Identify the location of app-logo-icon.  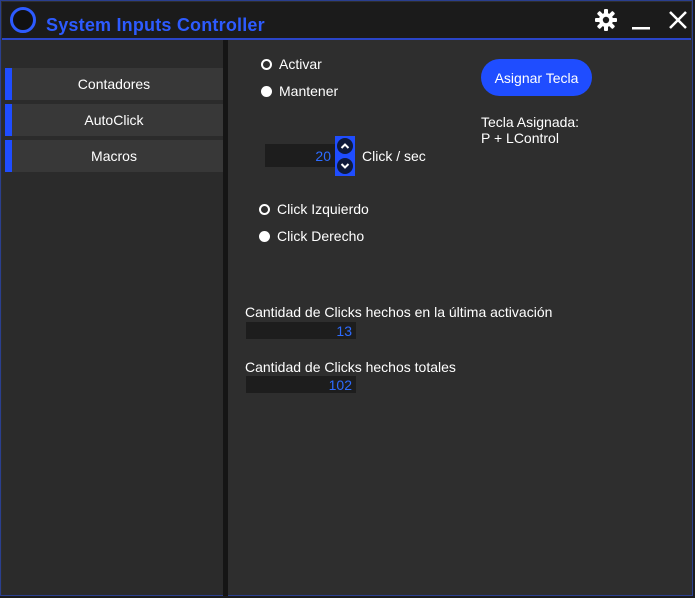
(23, 20).